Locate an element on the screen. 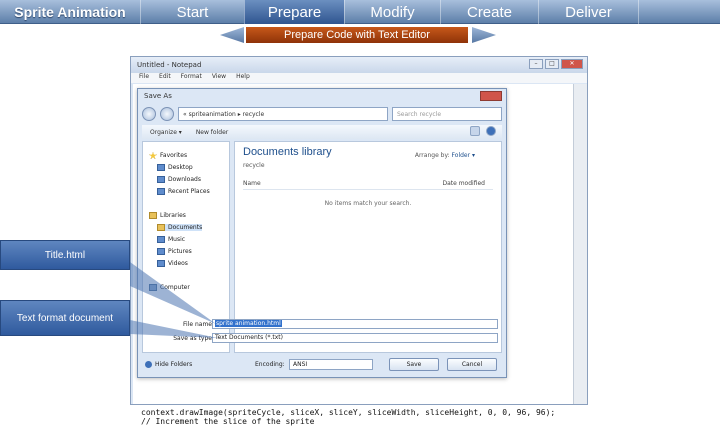 The width and height of the screenshot is (720, 426). arrange-by: Arrange by: Folder ▾ is located at coordinates (445, 155).